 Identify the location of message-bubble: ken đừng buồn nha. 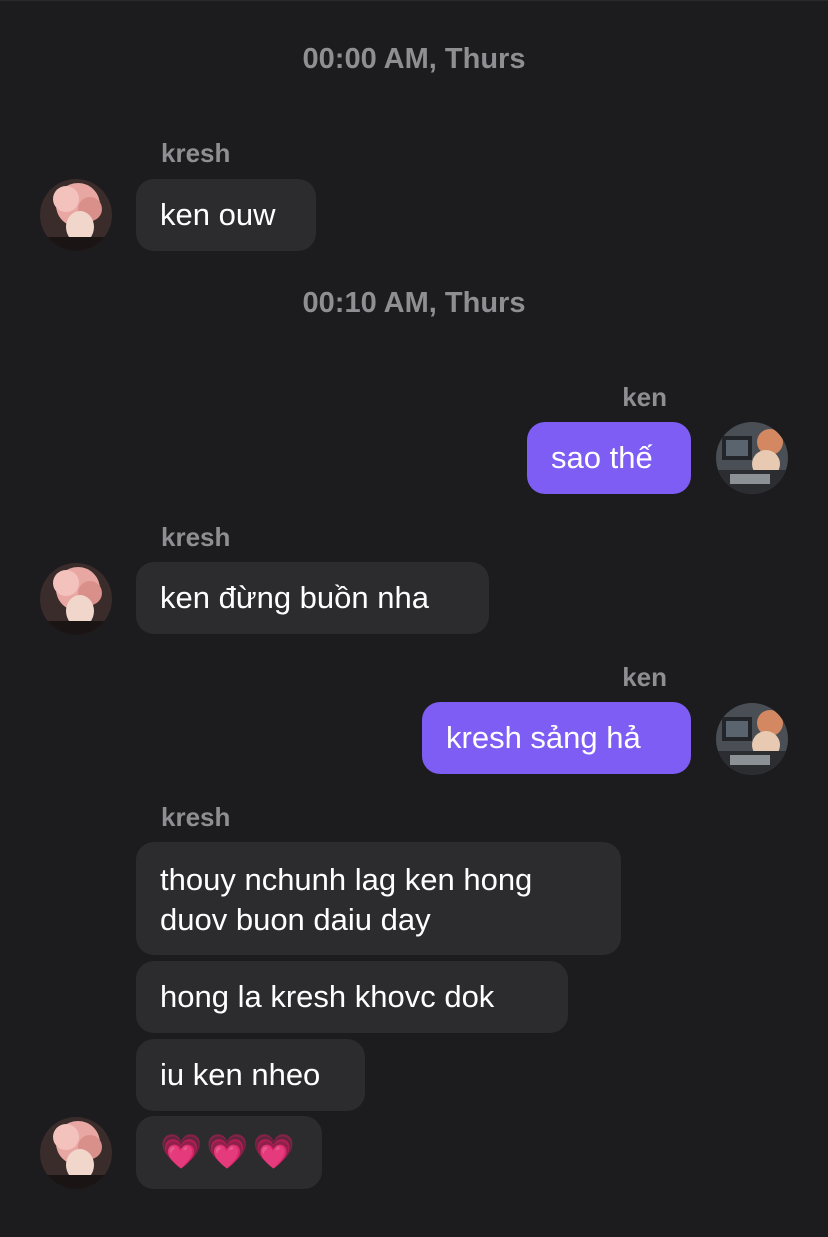
(312, 598).